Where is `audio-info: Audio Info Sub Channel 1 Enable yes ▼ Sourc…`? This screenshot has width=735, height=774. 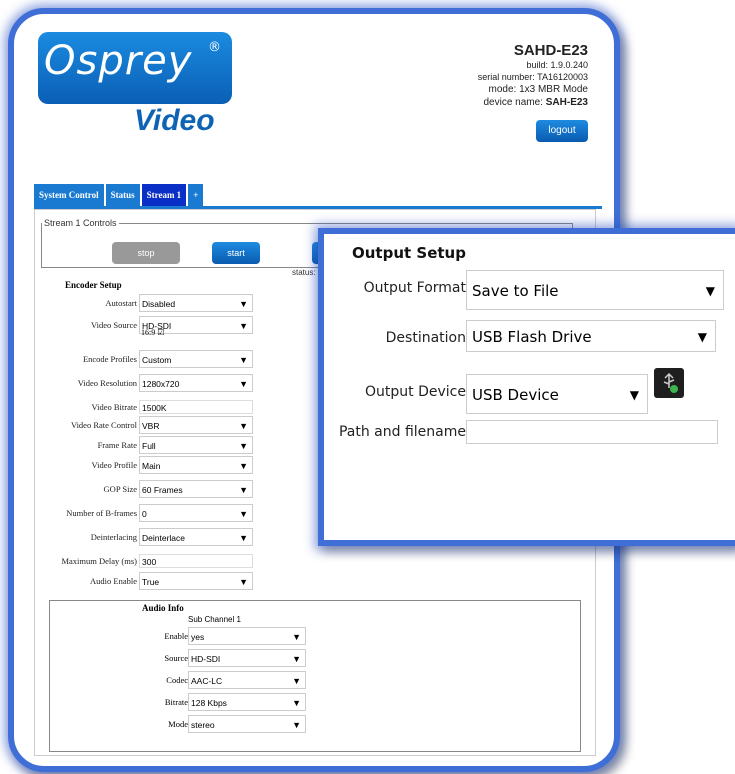
audio-info: Audio Info Sub Channel 1 Enable yes ▼ Sourc… is located at coordinates (315, 676).